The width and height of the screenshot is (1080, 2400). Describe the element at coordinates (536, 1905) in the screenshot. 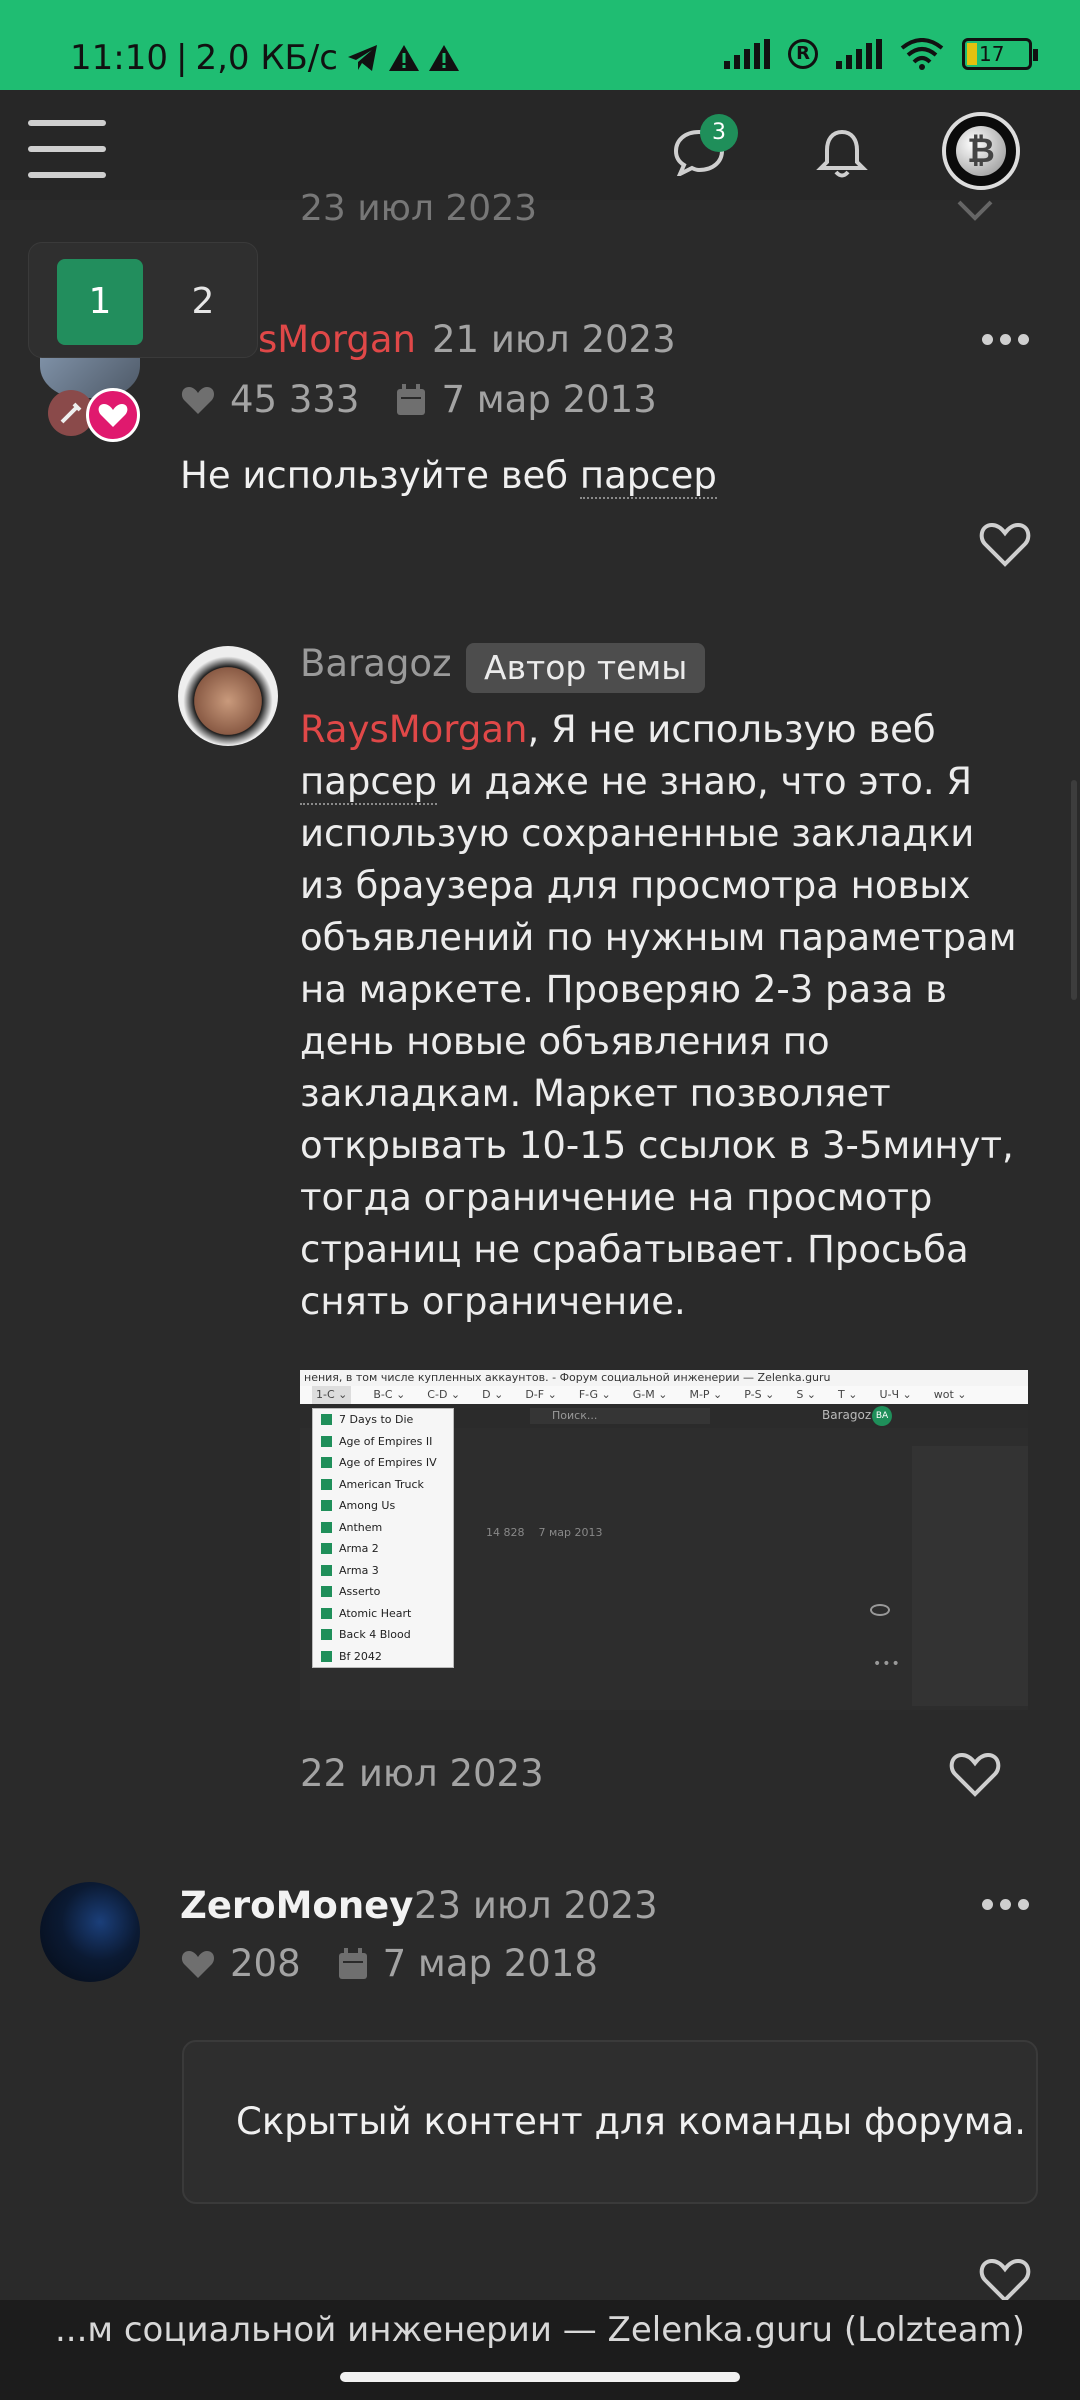

I see `post2-date: 23 июл 2023` at that location.